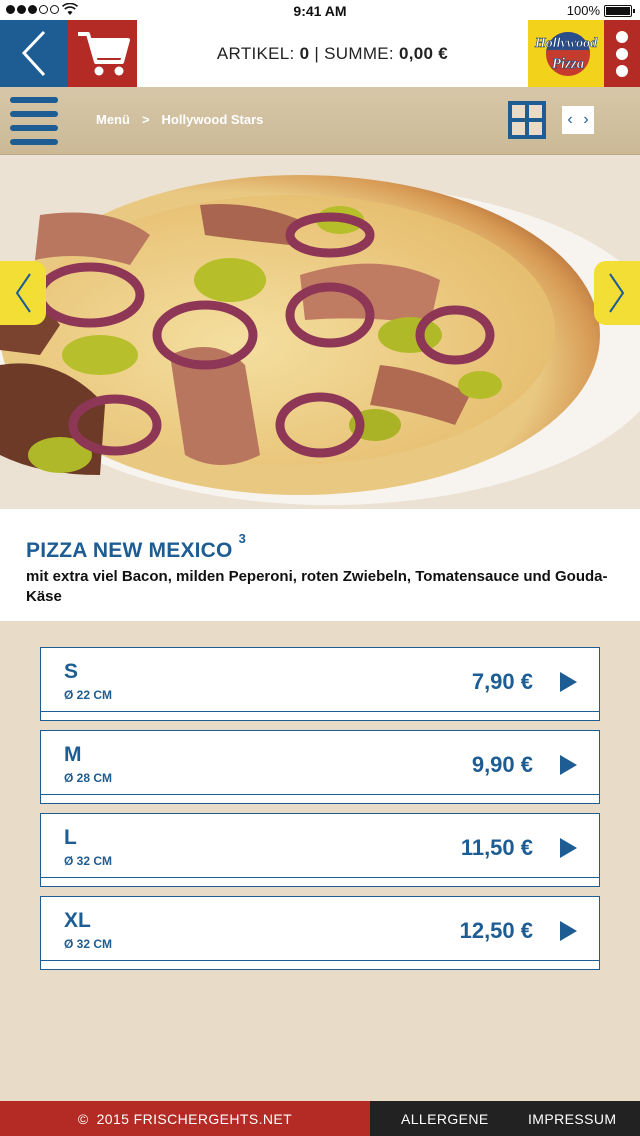  I want to click on size-label: XL, so click(77, 920).